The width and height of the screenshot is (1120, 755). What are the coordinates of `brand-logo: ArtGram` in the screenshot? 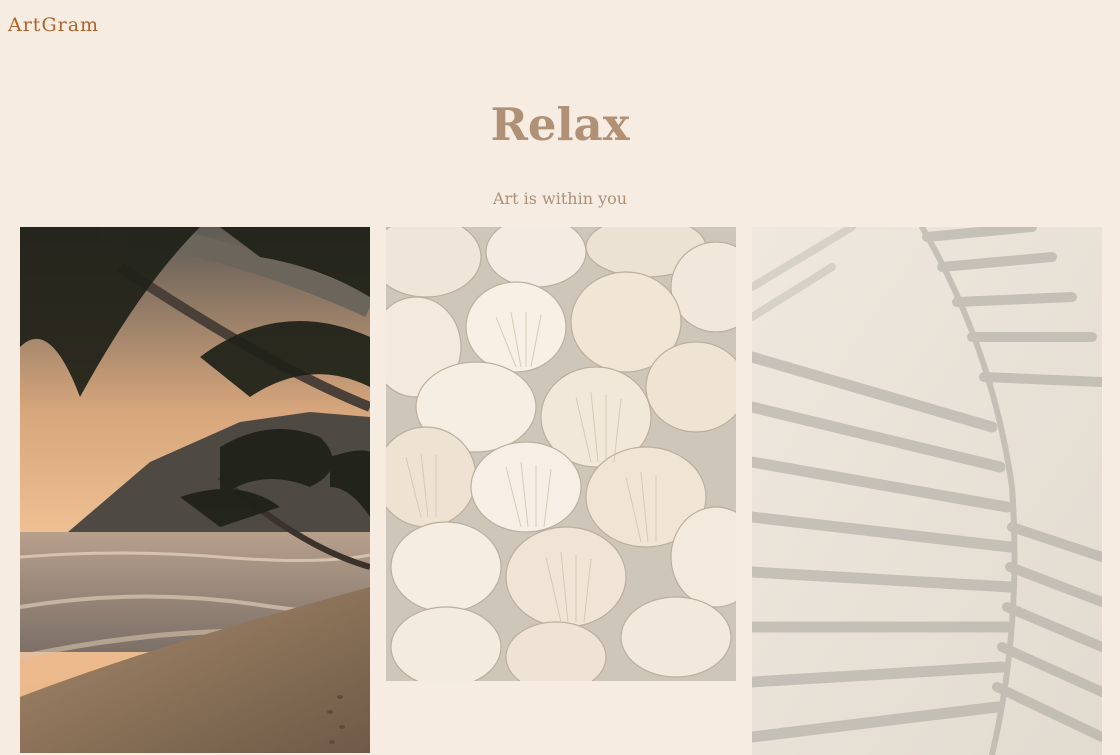 It's located at (53, 25).